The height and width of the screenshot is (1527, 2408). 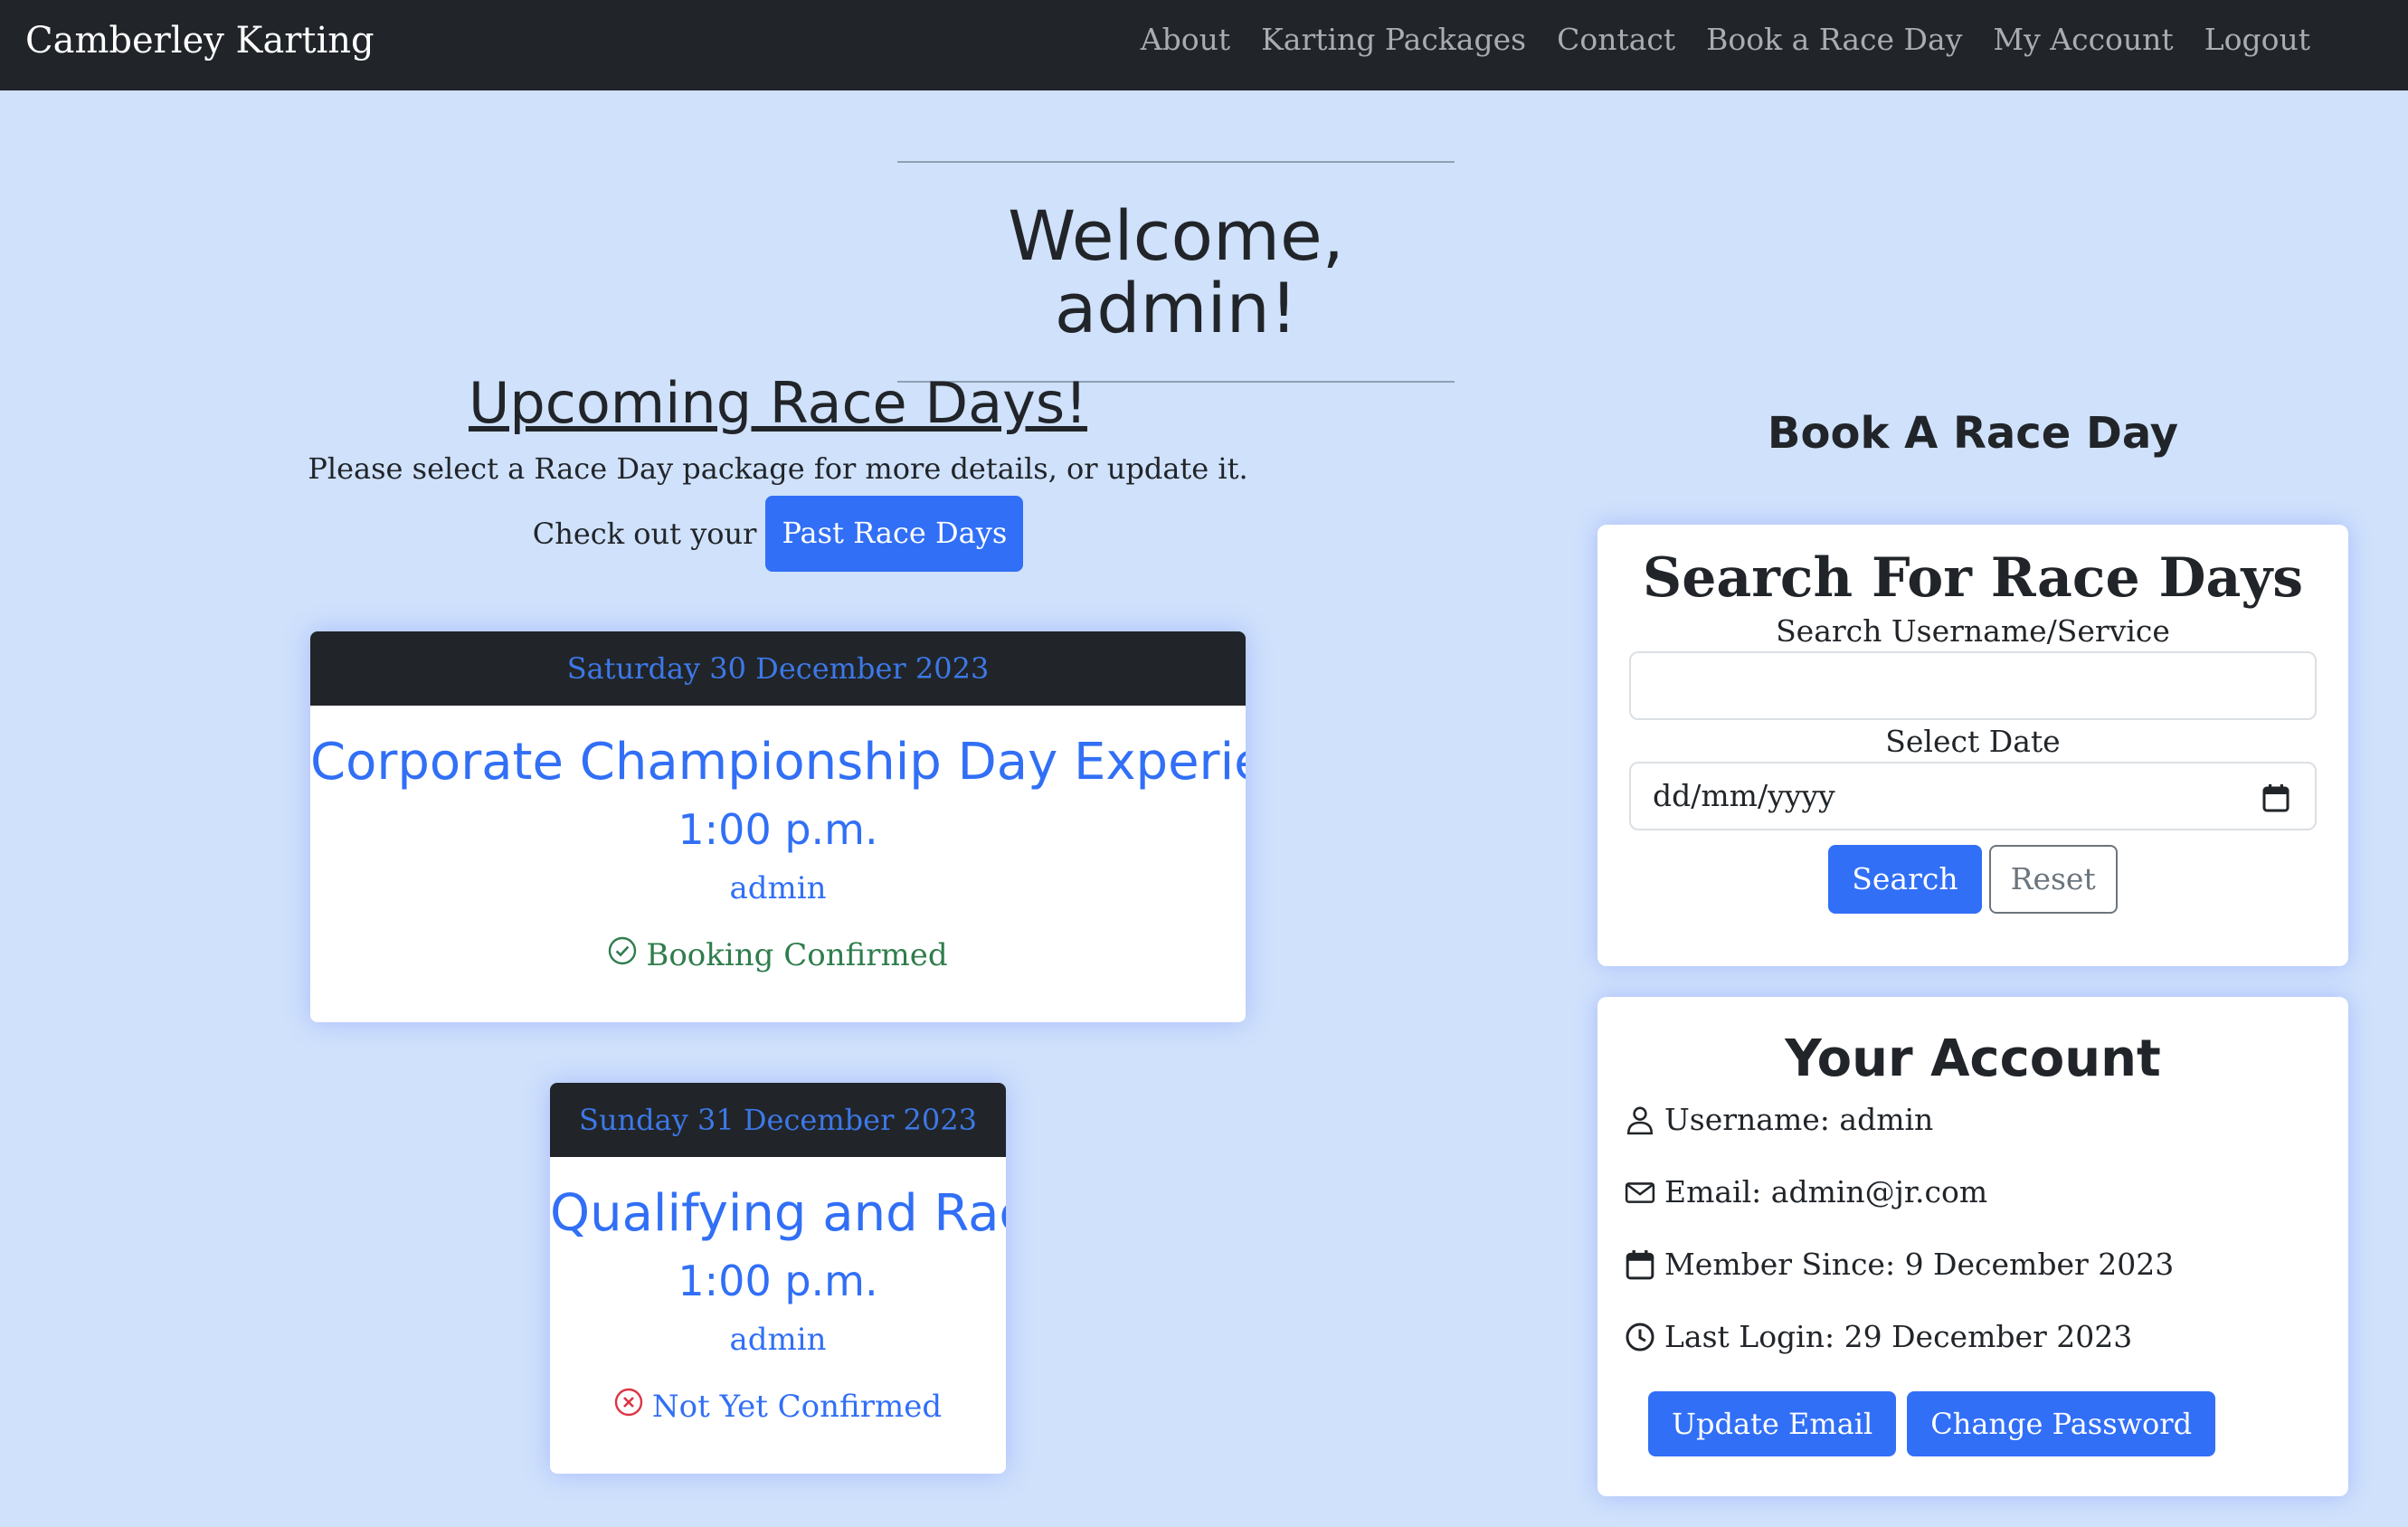 What do you see at coordinates (1973, 741) in the screenshot?
I see `date-label: Select Date` at bounding box center [1973, 741].